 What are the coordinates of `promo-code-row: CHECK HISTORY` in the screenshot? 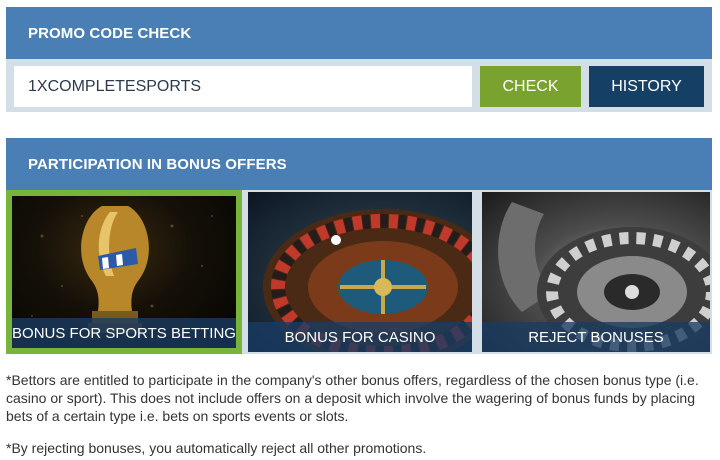 It's located at (359, 85).